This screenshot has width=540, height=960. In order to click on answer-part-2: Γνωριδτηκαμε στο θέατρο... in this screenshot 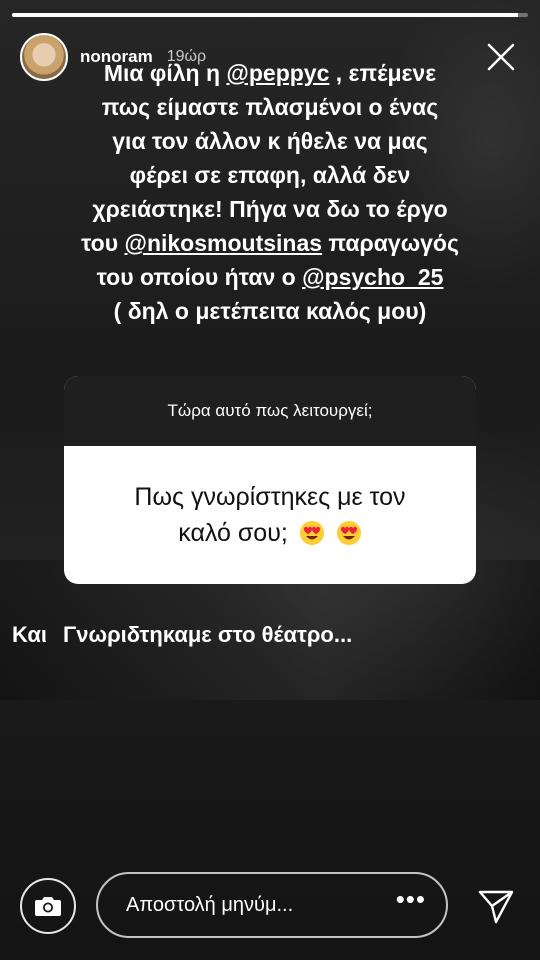, I will do `click(208, 634)`.